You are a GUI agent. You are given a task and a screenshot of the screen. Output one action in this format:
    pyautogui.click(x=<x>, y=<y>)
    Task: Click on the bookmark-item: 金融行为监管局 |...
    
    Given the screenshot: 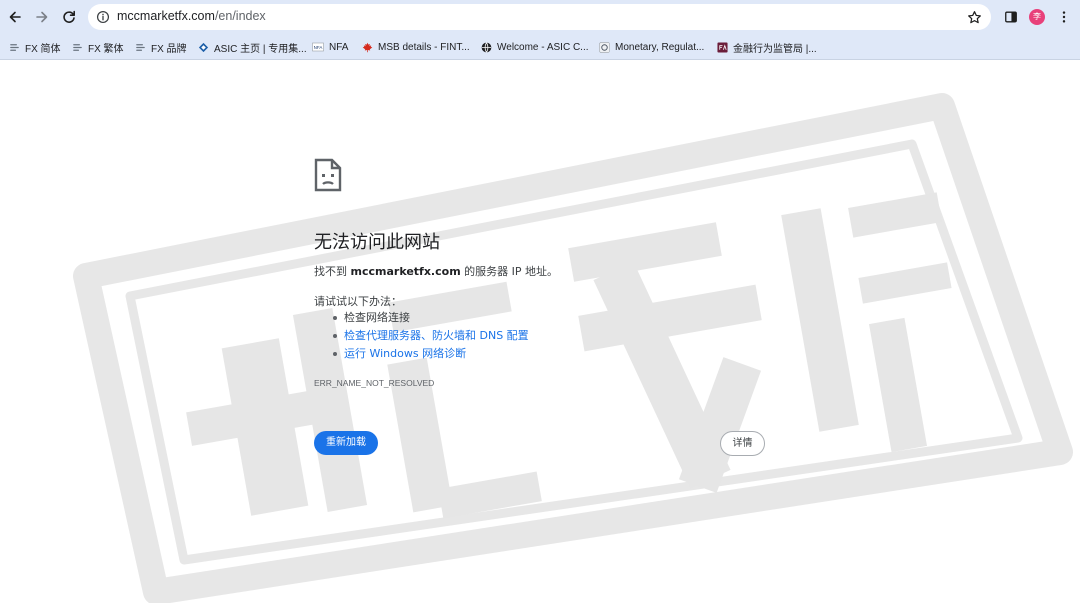 What is the action you would take?
    pyautogui.click(x=766, y=47)
    